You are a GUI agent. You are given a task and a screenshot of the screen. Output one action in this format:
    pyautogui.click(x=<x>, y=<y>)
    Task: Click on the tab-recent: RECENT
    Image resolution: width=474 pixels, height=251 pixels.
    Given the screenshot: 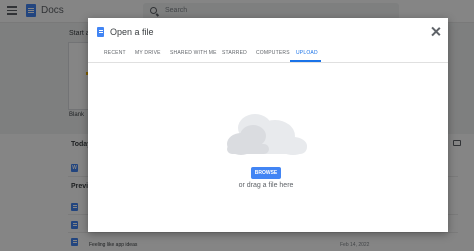 What is the action you would take?
    pyautogui.click(x=115, y=53)
    